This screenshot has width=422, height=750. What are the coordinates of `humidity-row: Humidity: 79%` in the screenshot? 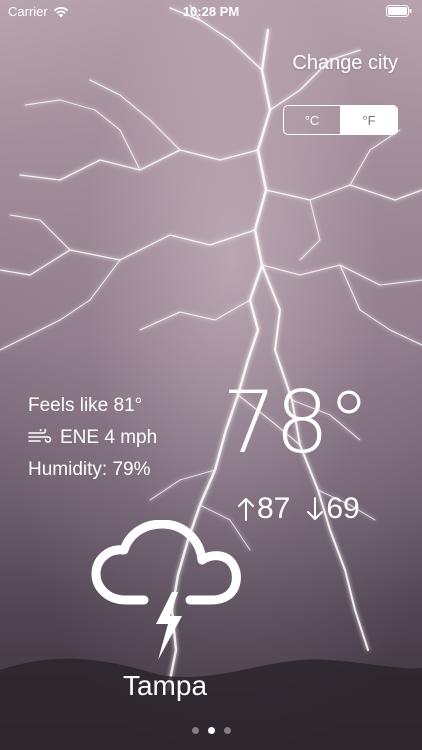 It's located at (92, 469).